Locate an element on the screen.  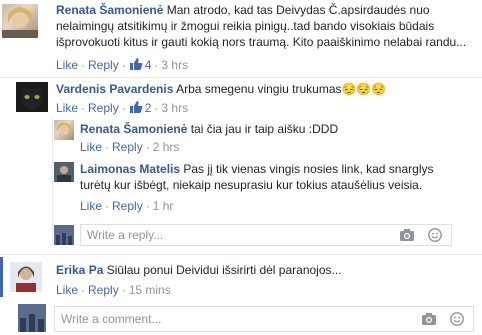
timestamp: 15 mins is located at coordinates (150, 290).